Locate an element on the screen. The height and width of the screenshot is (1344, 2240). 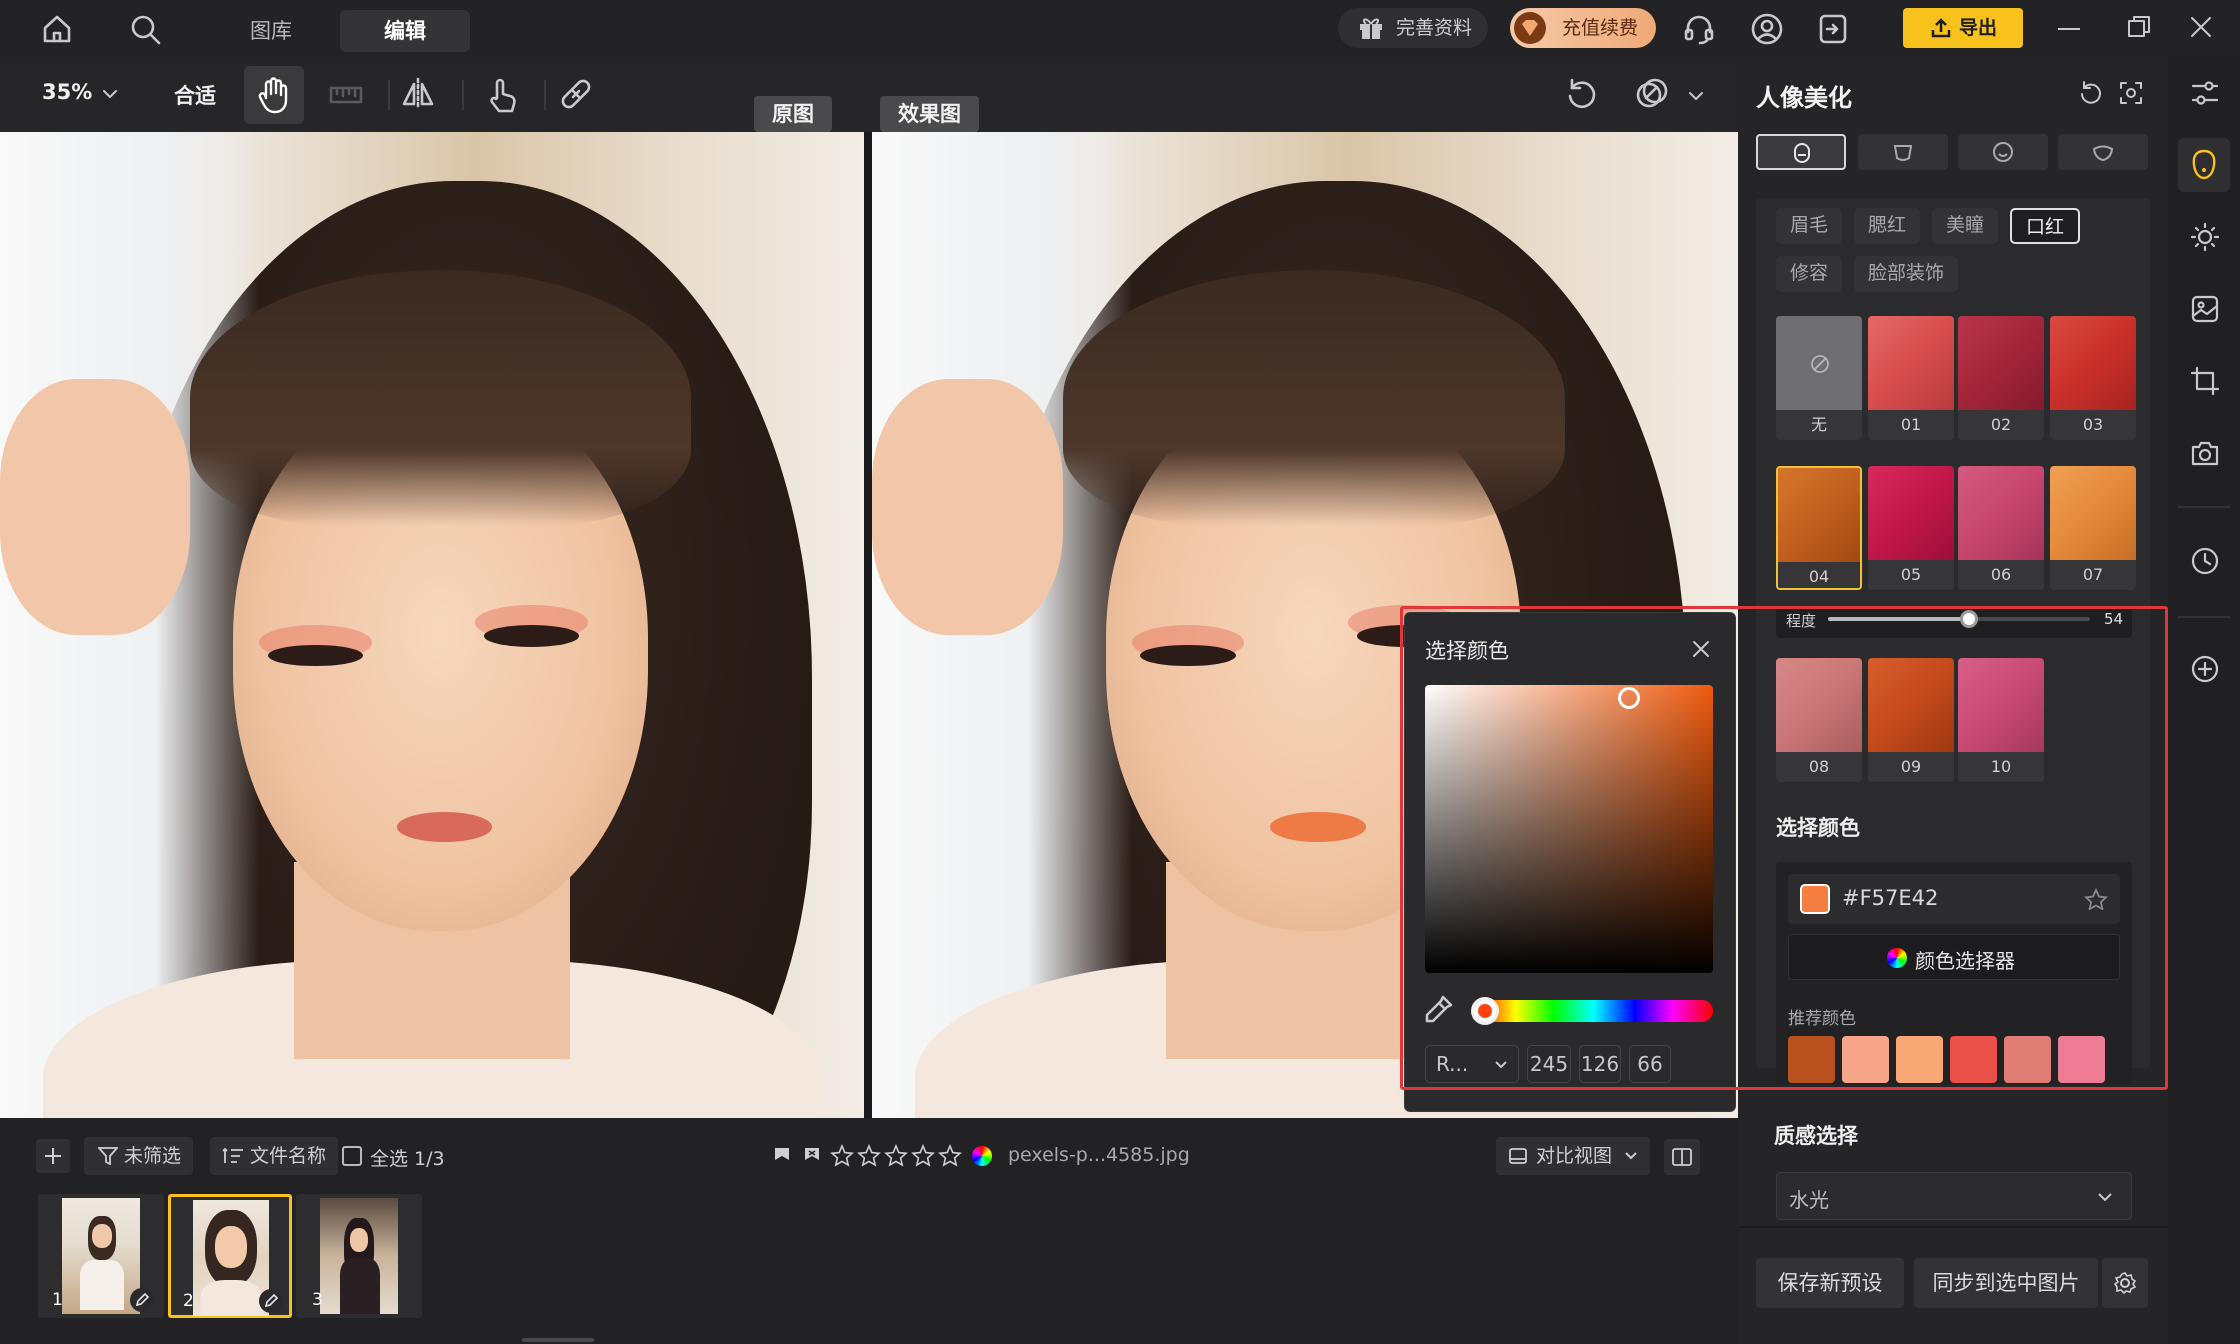
add-image-button is located at coordinates (53, 1156).